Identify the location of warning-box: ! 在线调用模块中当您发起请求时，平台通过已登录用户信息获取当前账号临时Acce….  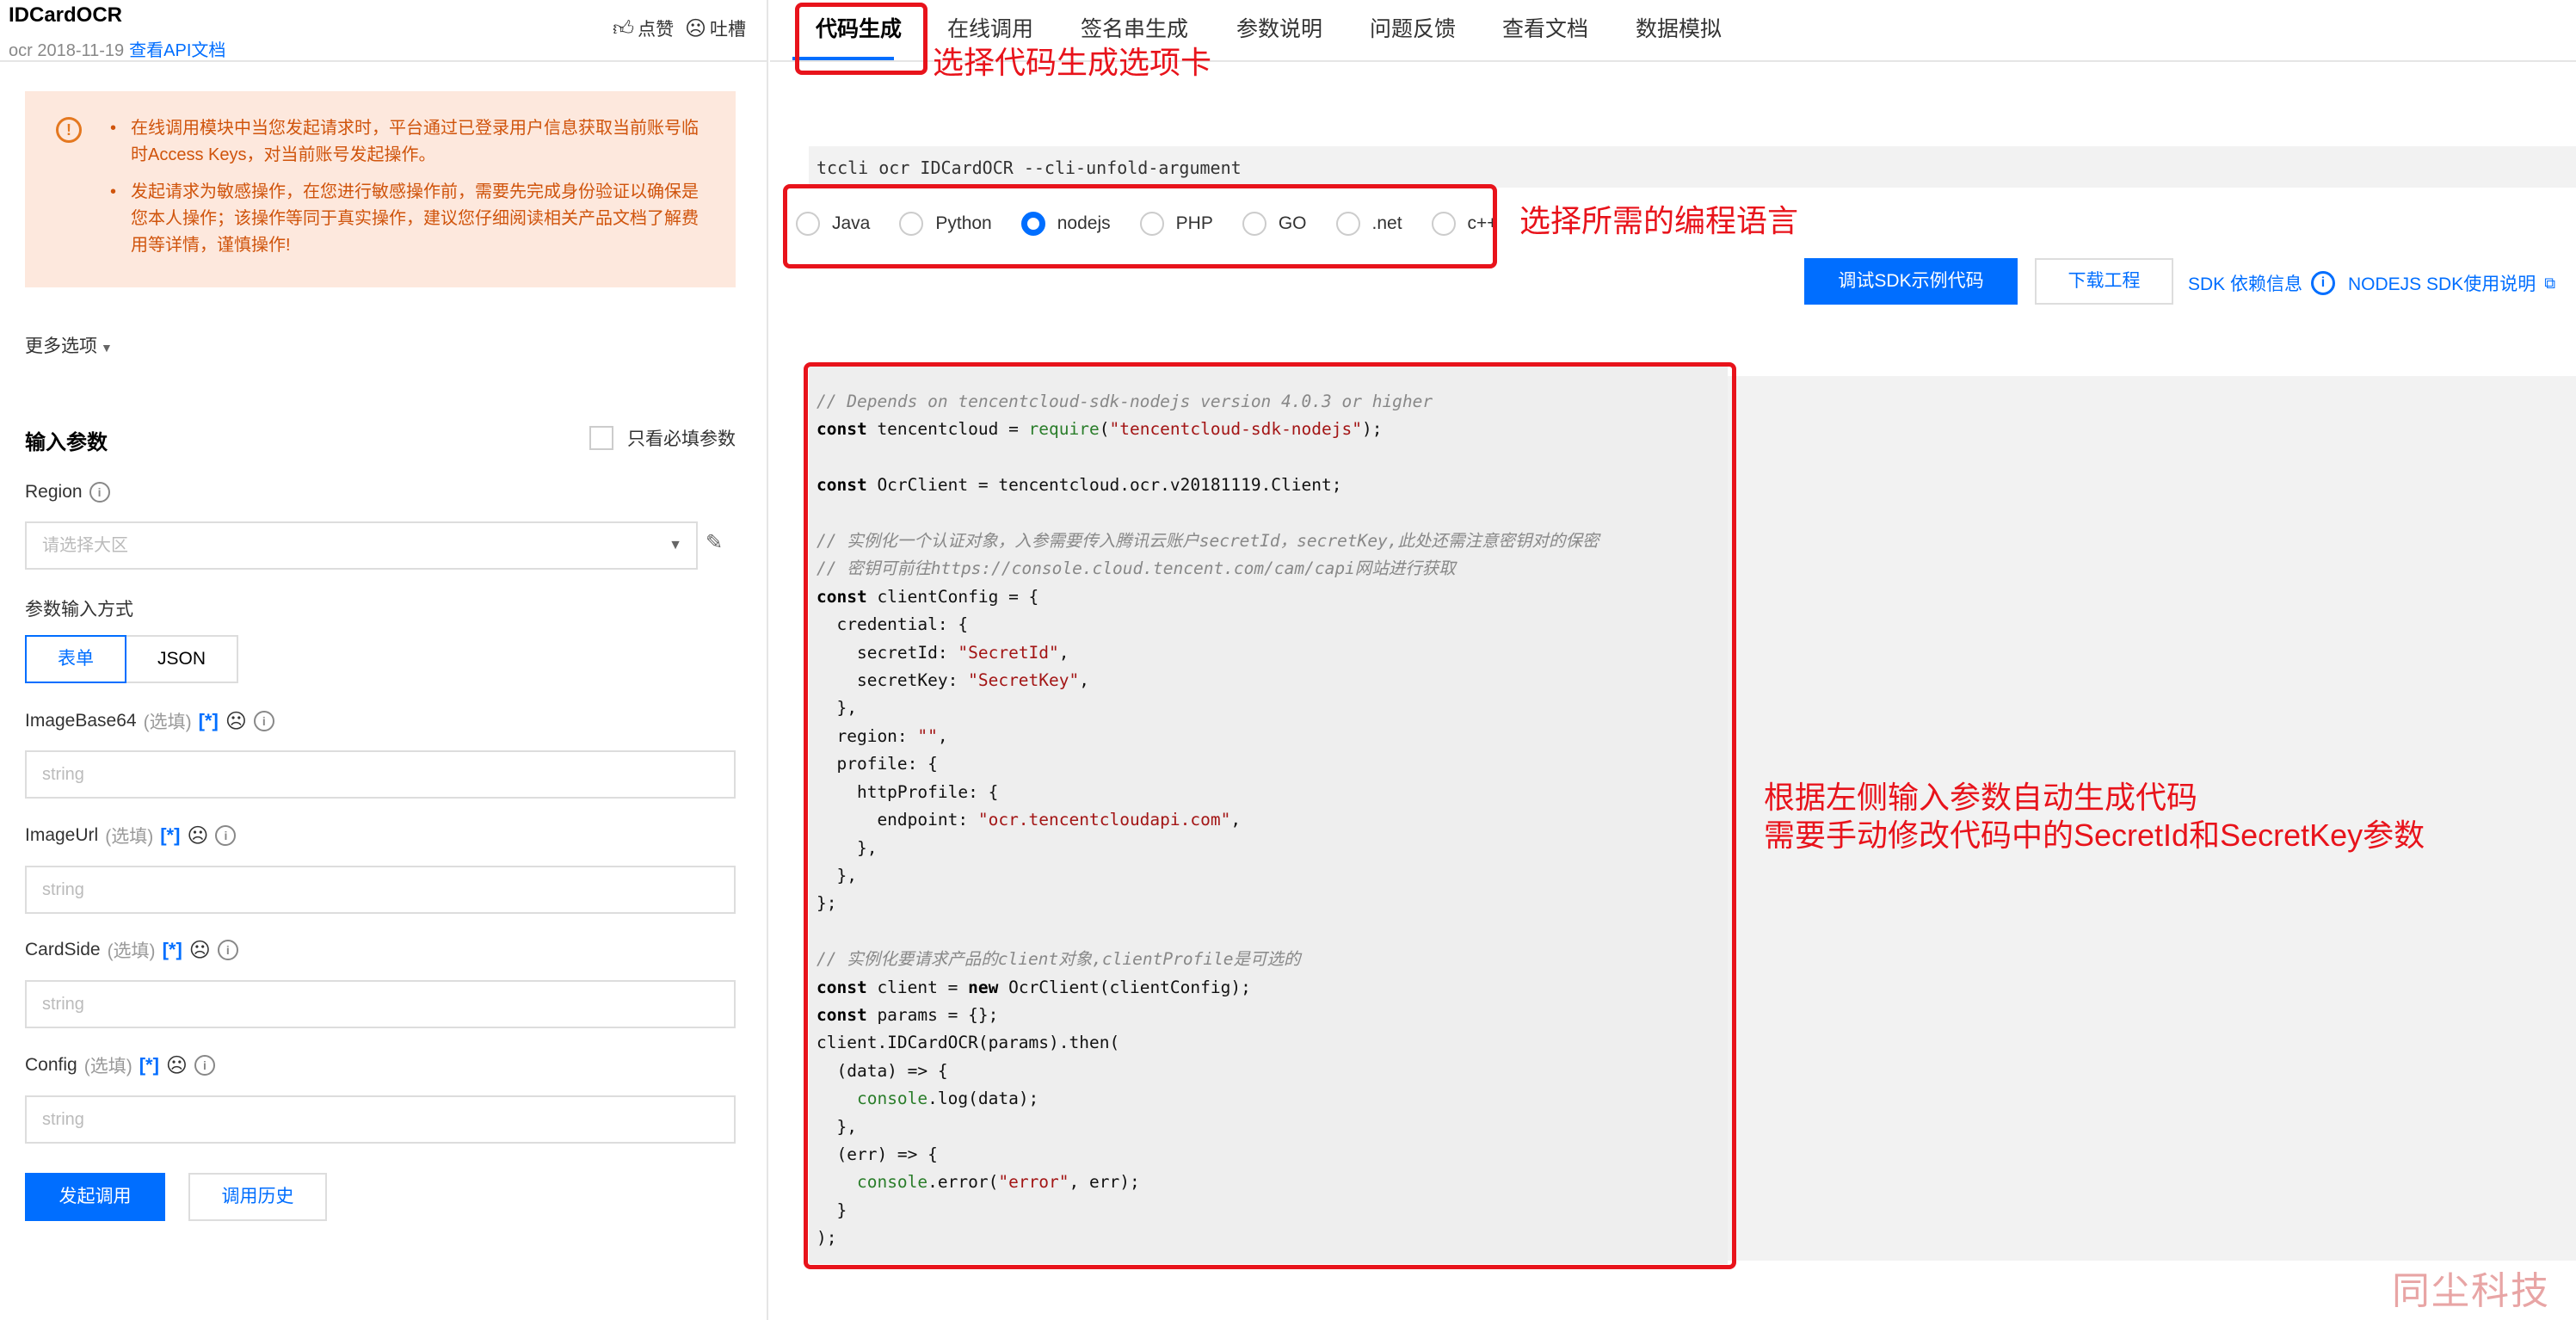
(380, 189).